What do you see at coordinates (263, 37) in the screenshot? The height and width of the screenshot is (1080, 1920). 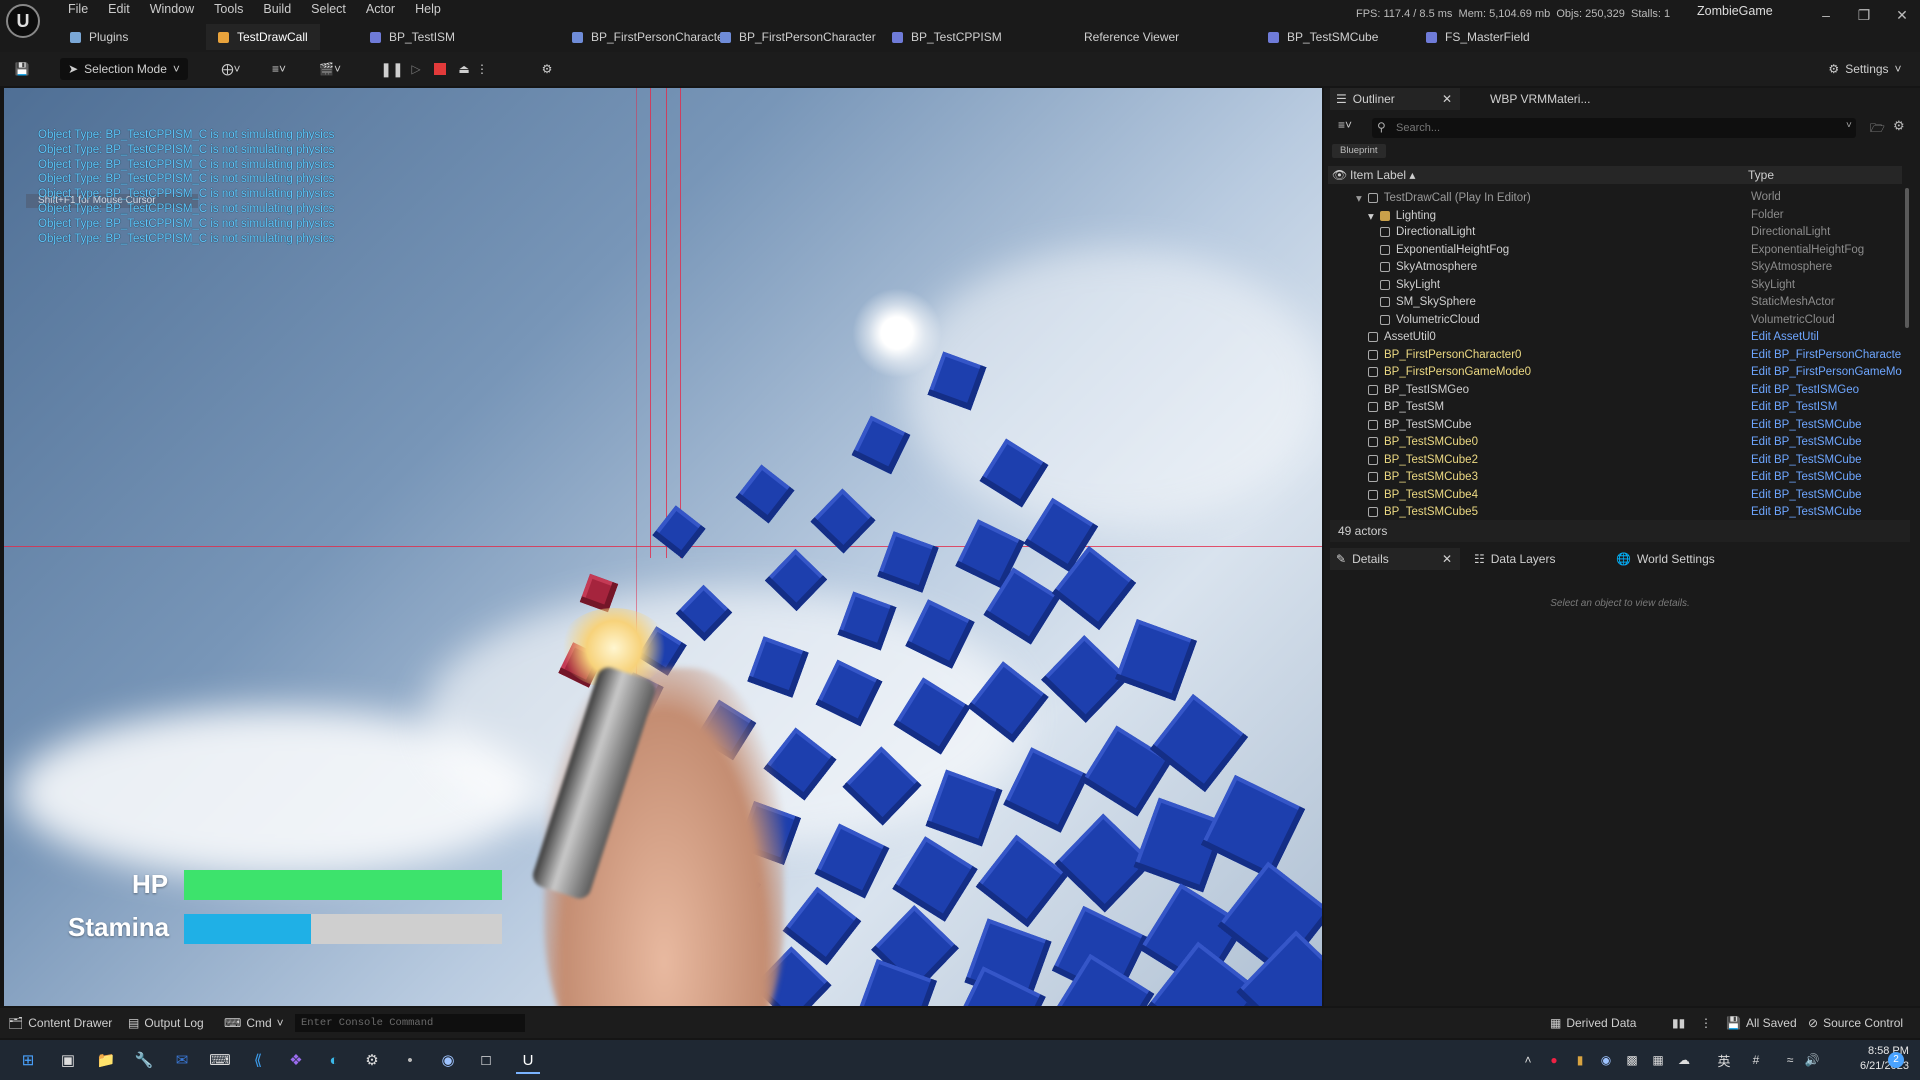 I see `tab-testdrawcall: TestDrawCall` at bounding box center [263, 37].